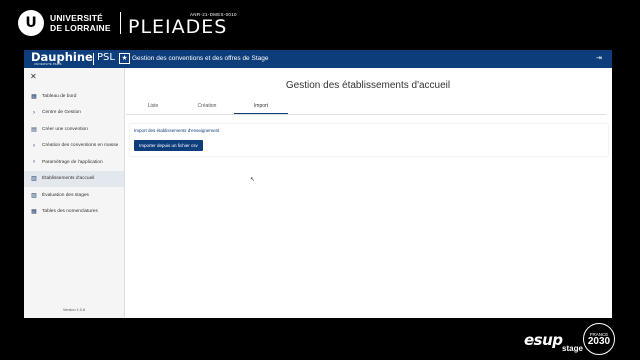 Image resolution: width=640 pixels, height=360 pixels. What do you see at coordinates (106, 57) in the screenshot?
I see `psl-logo: PSL` at bounding box center [106, 57].